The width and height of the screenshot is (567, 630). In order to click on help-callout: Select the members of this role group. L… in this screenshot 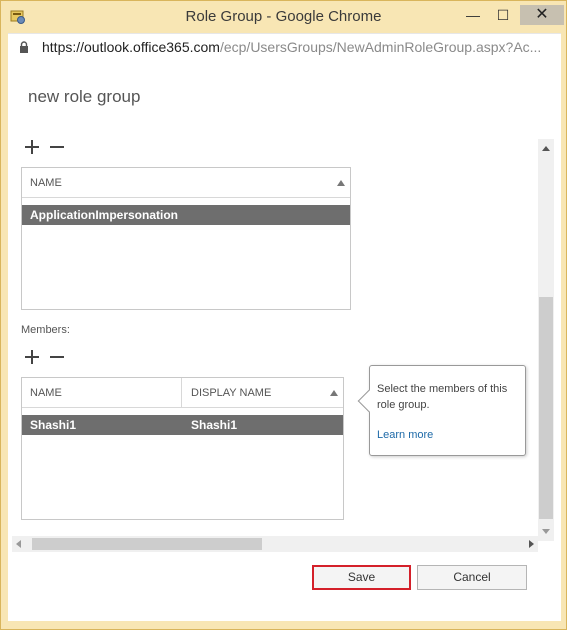, I will do `click(441, 410)`.